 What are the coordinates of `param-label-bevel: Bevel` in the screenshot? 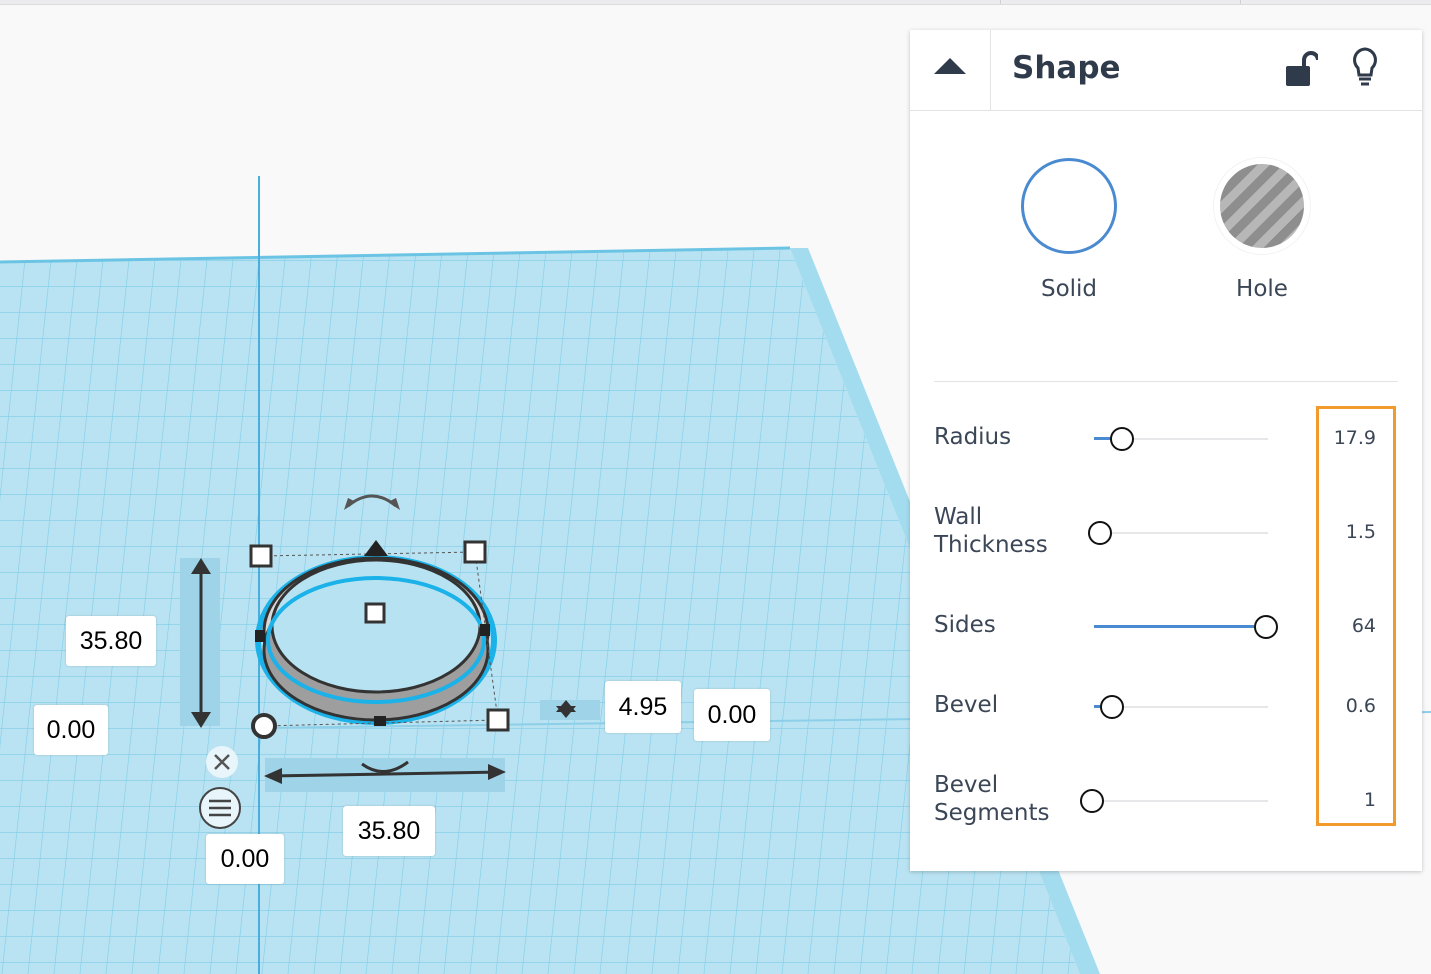 It's located at (966, 705).